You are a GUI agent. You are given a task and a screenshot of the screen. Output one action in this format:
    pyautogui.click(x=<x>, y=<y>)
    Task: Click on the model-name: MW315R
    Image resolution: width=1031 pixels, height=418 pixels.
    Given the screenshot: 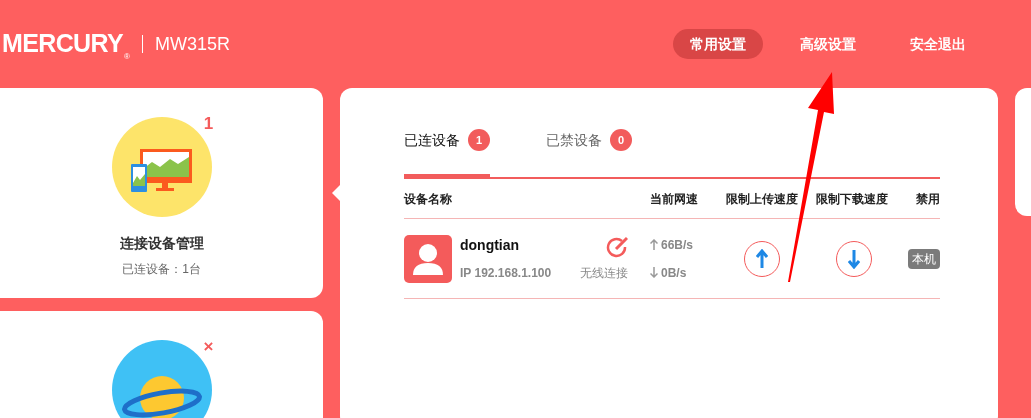 What is the action you would take?
    pyautogui.click(x=192, y=44)
    